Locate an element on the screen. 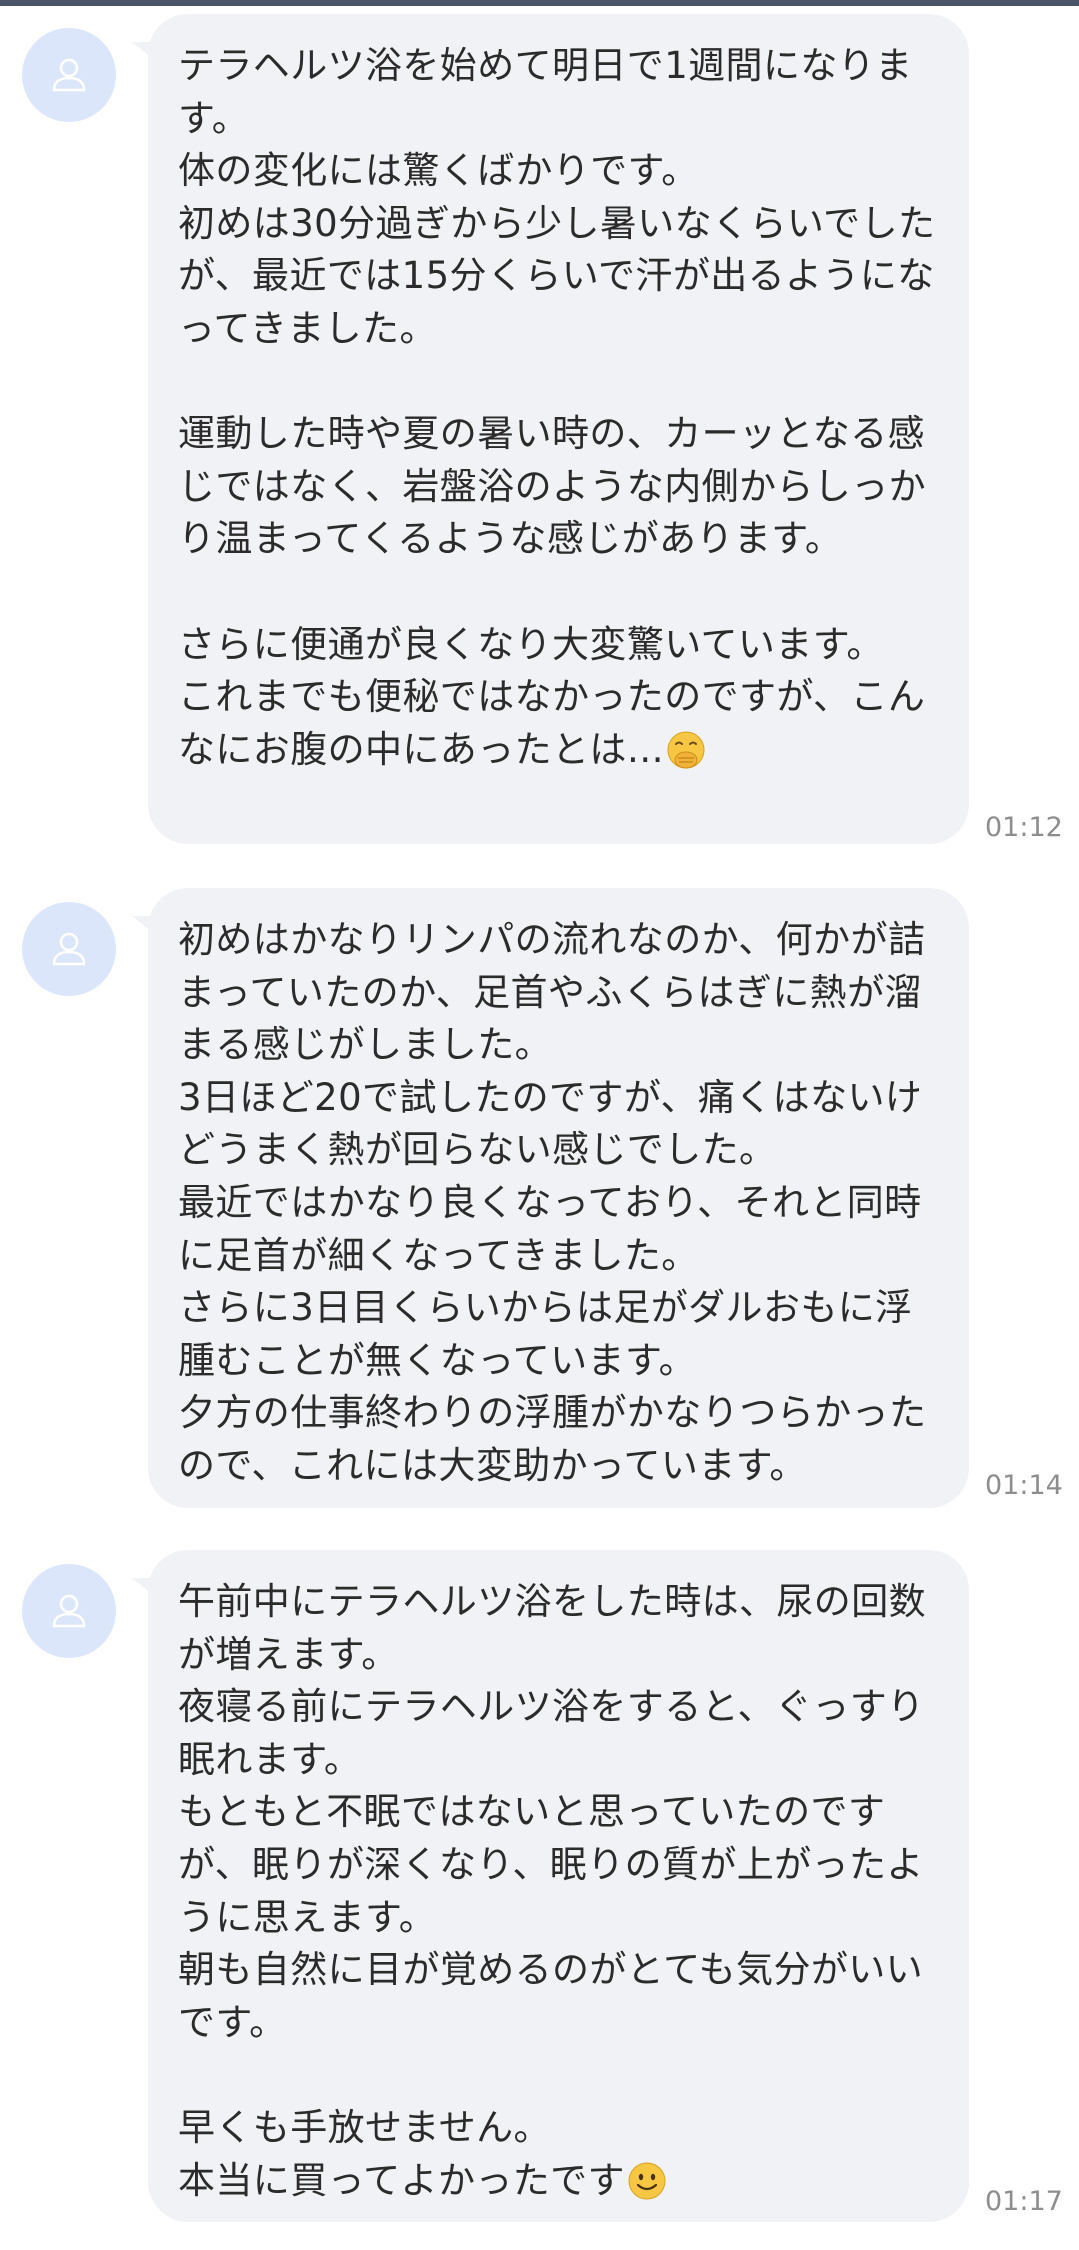  message-timestamp: 01:12 is located at coordinates (1024, 827).